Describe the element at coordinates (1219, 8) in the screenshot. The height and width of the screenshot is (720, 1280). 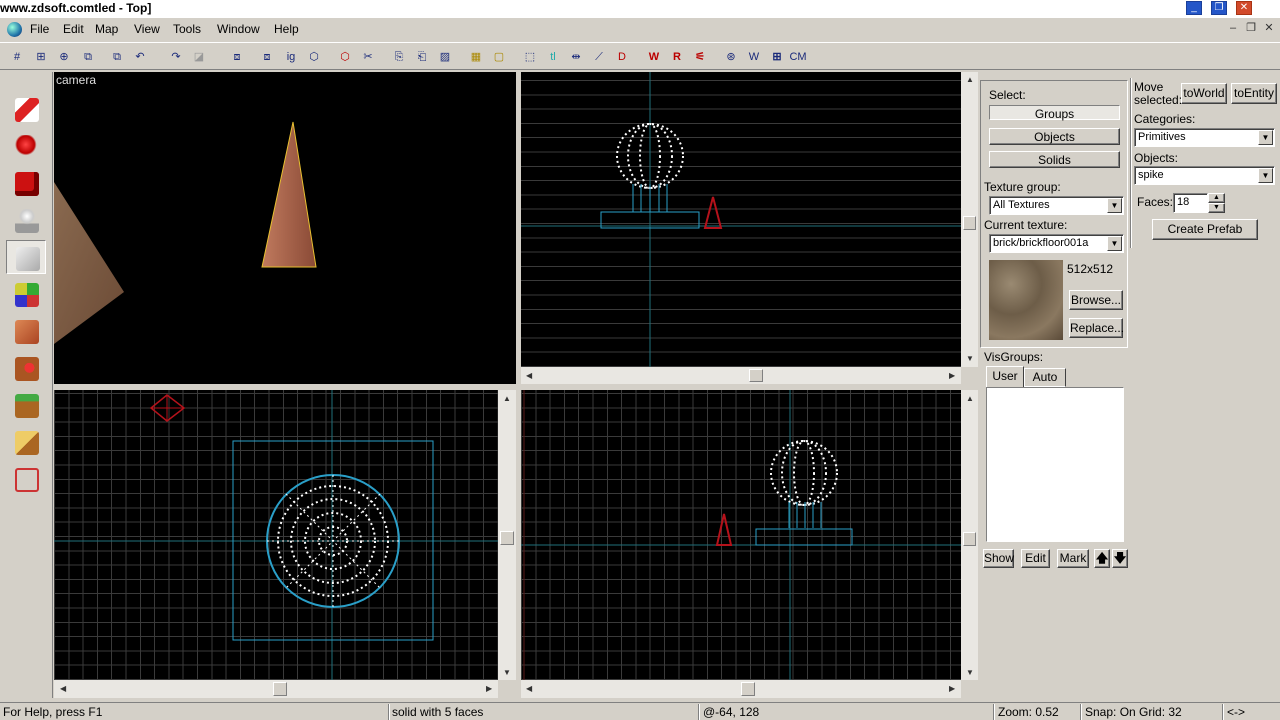
I see `maximize-button: ❐` at that location.